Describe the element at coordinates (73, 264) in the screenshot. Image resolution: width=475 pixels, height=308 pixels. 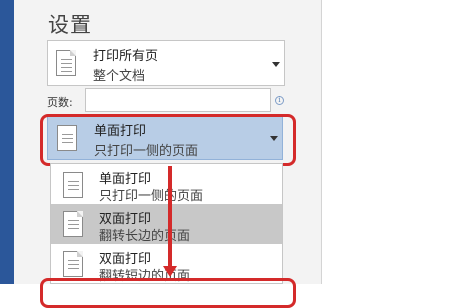
I see `duplex-short-edge-icon` at that location.